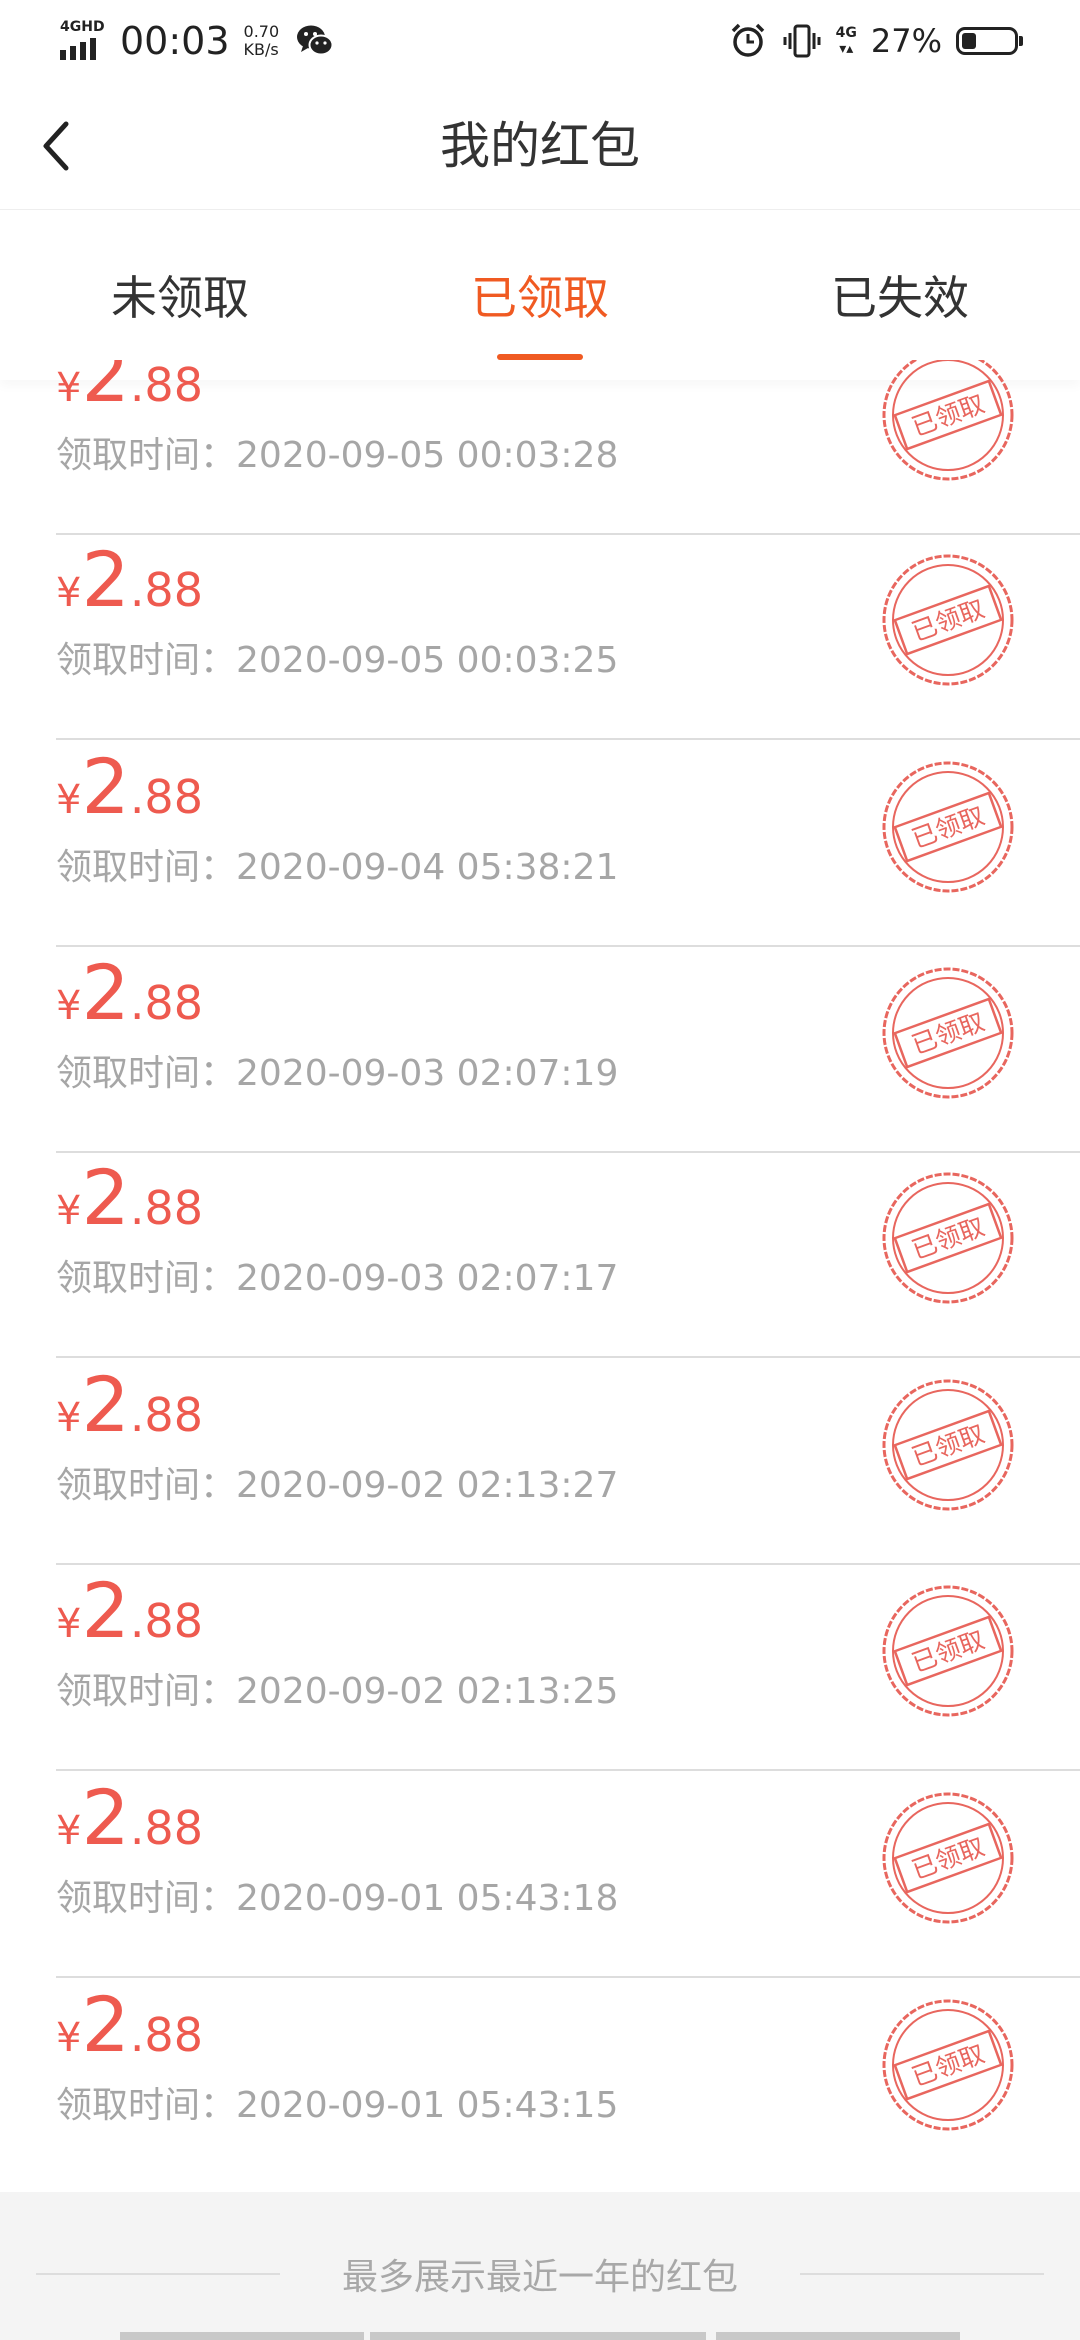 Image resolution: width=1080 pixels, height=2340 pixels. What do you see at coordinates (427, 1278) in the screenshot?
I see `claim-time-value: 2020-09-03 02:07:17` at bounding box center [427, 1278].